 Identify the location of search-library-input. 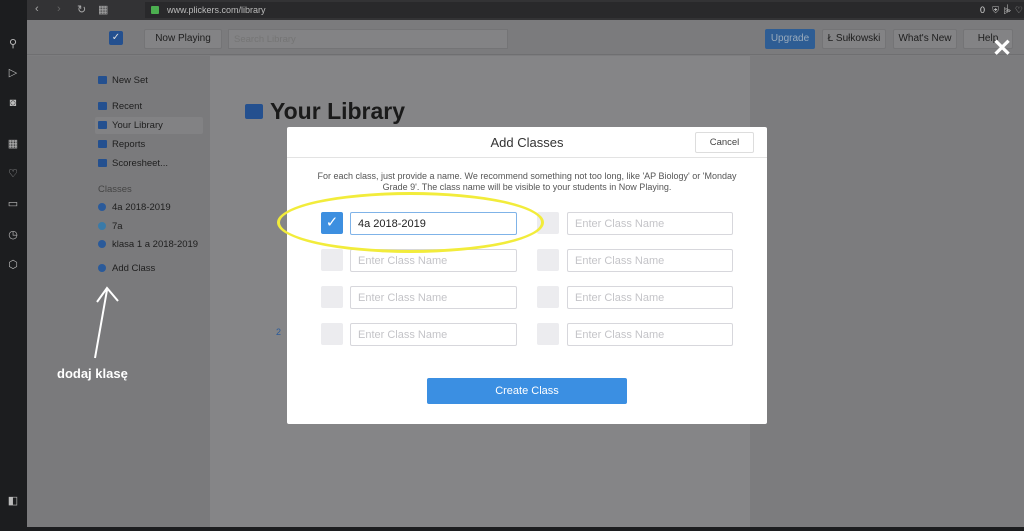
(368, 39).